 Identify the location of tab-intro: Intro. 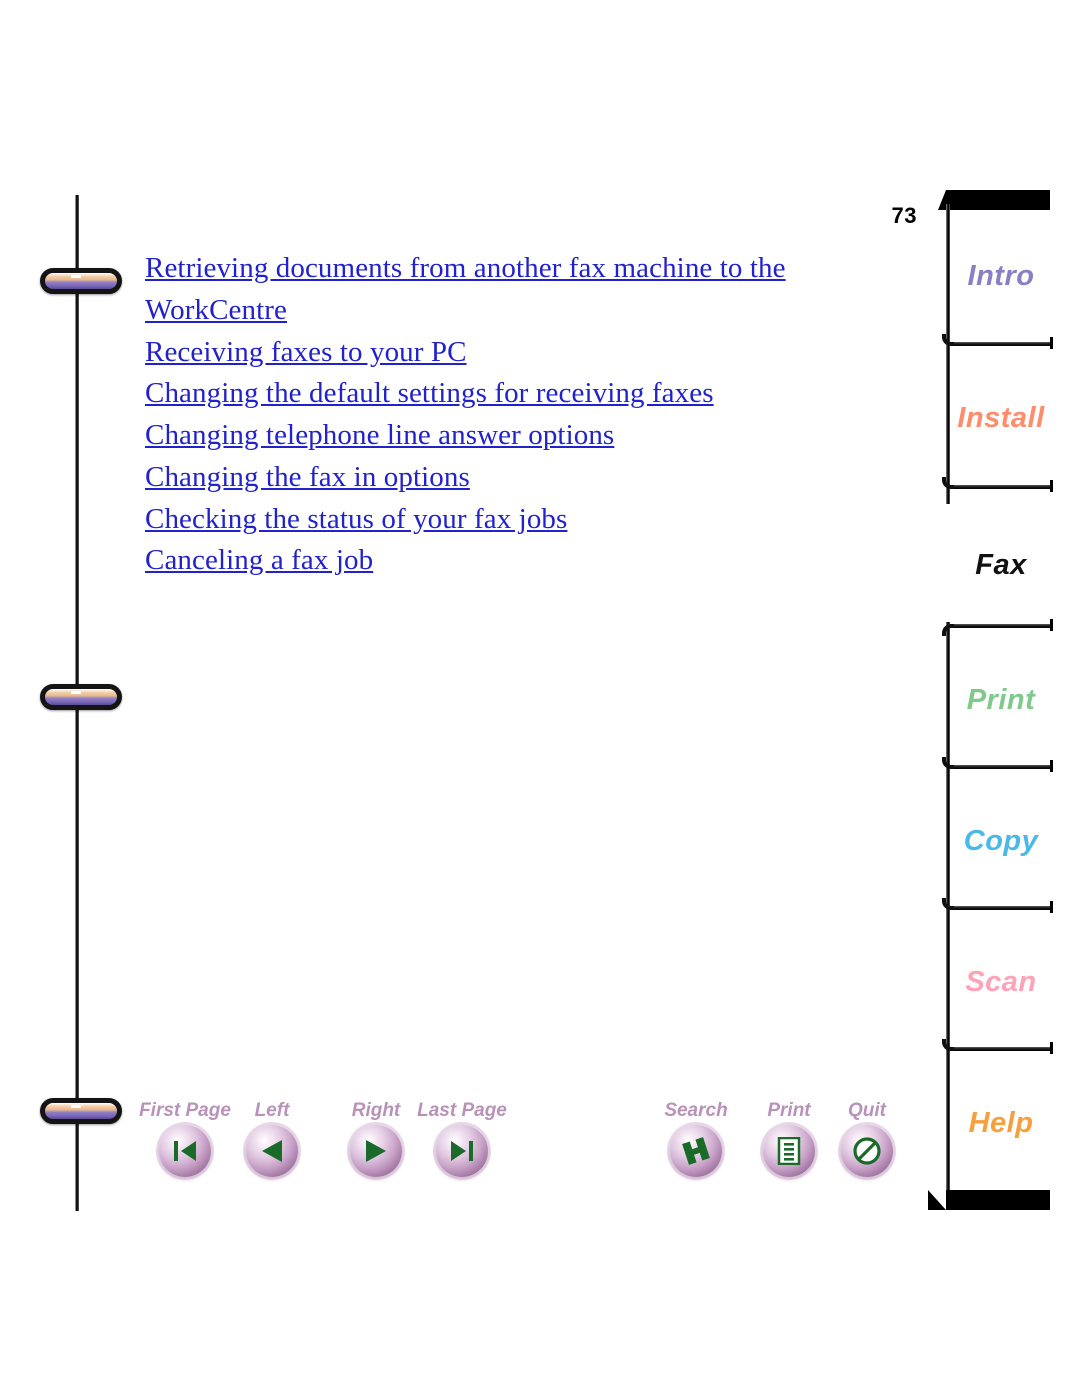
(1001, 276).